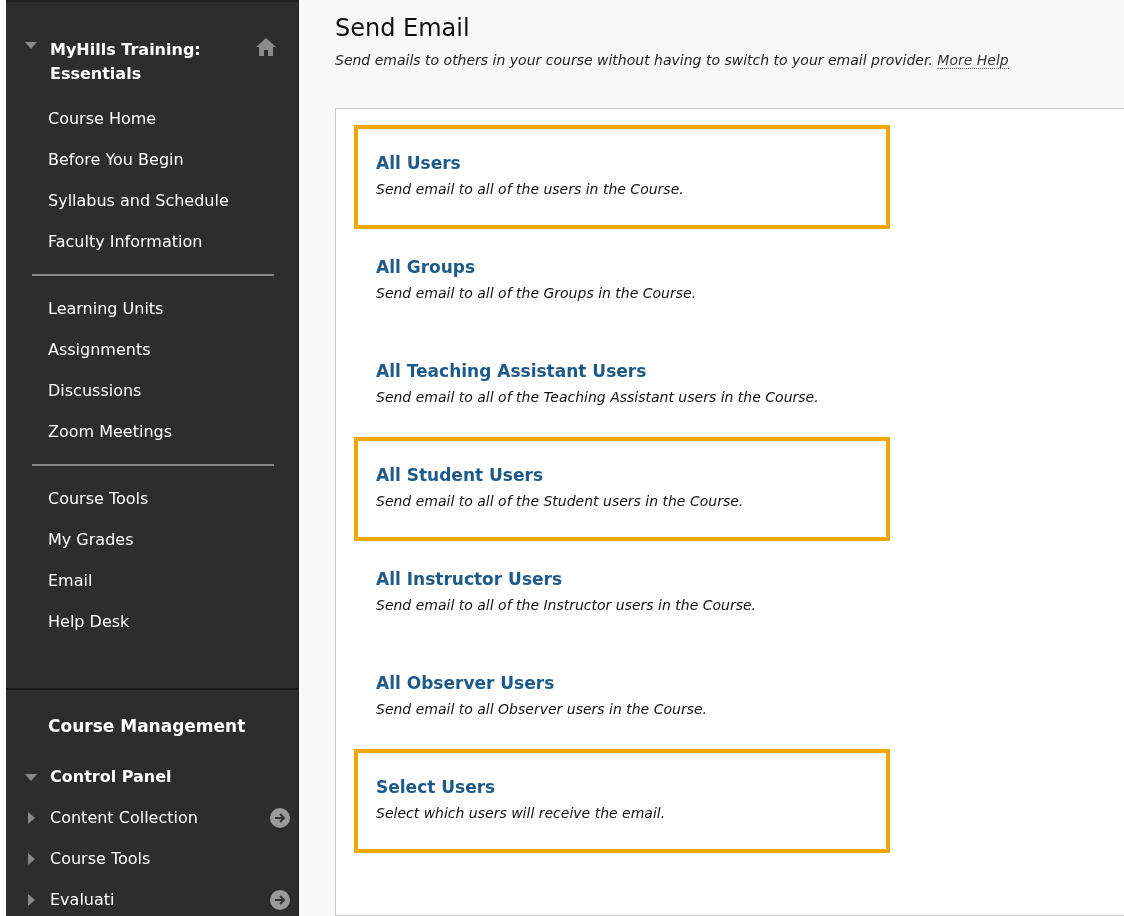 This screenshot has height=916, width=1124. What do you see at coordinates (566, 605) in the screenshot?
I see `option-description: Send email to all of the Instructor users in the Course.` at bounding box center [566, 605].